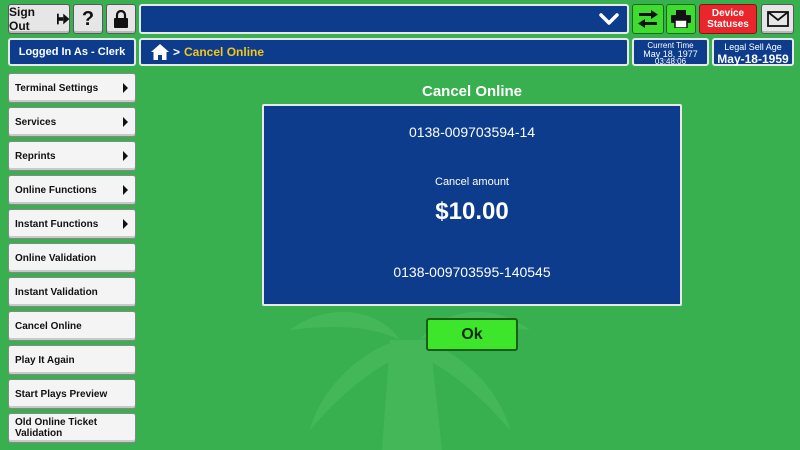  I want to click on logged-in-status: Logged In As - Clerk, so click(72, 52).